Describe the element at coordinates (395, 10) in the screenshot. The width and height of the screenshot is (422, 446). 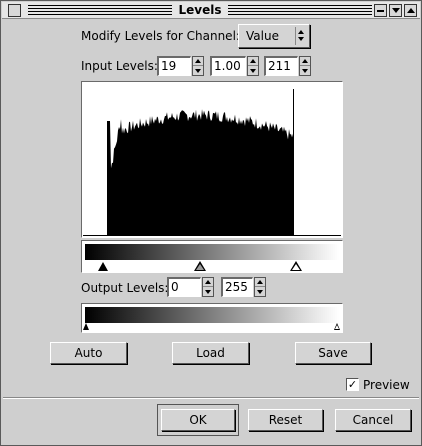
I see `shade-icon` at that location.